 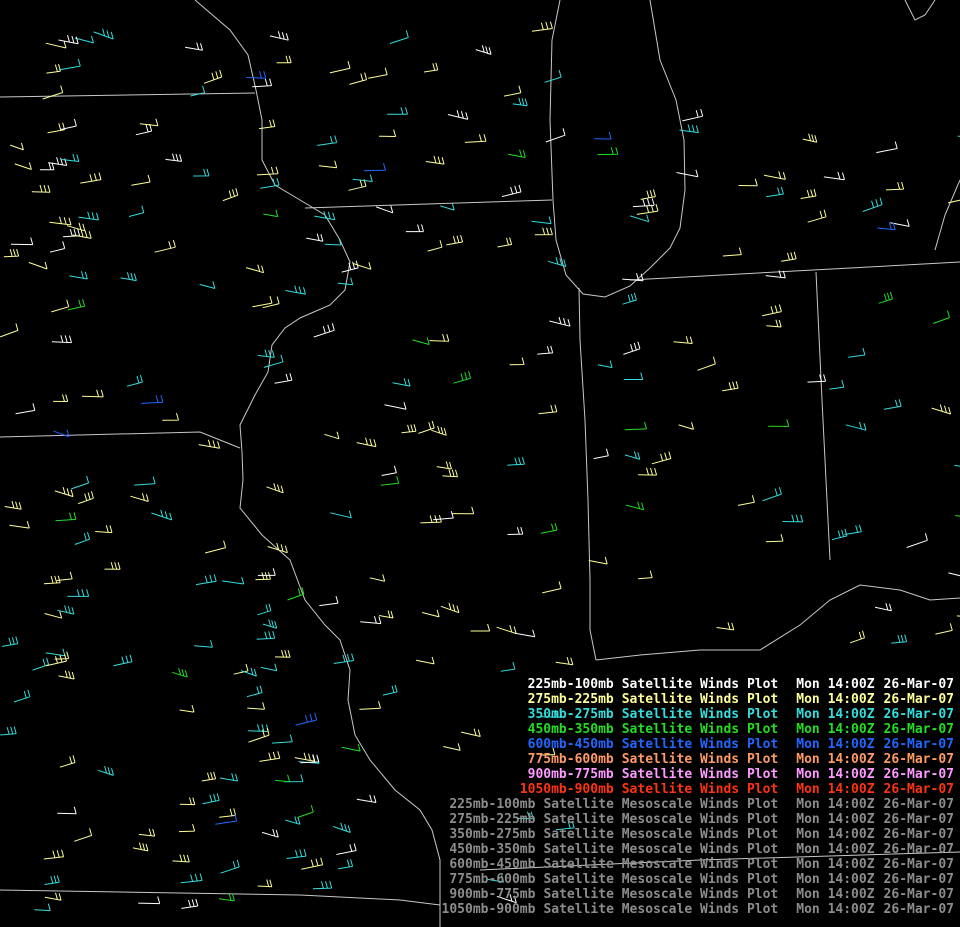 I want to click on state-line-in-oh, so click(x=823, y=416).